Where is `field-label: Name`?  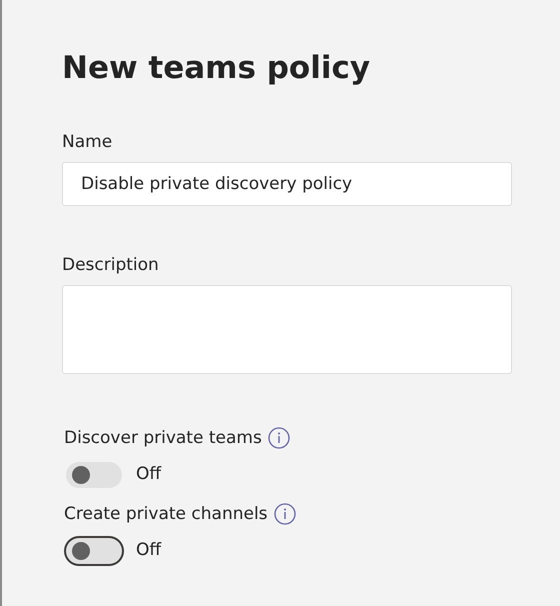 field-label: Name is located at coordinates (88, 142).